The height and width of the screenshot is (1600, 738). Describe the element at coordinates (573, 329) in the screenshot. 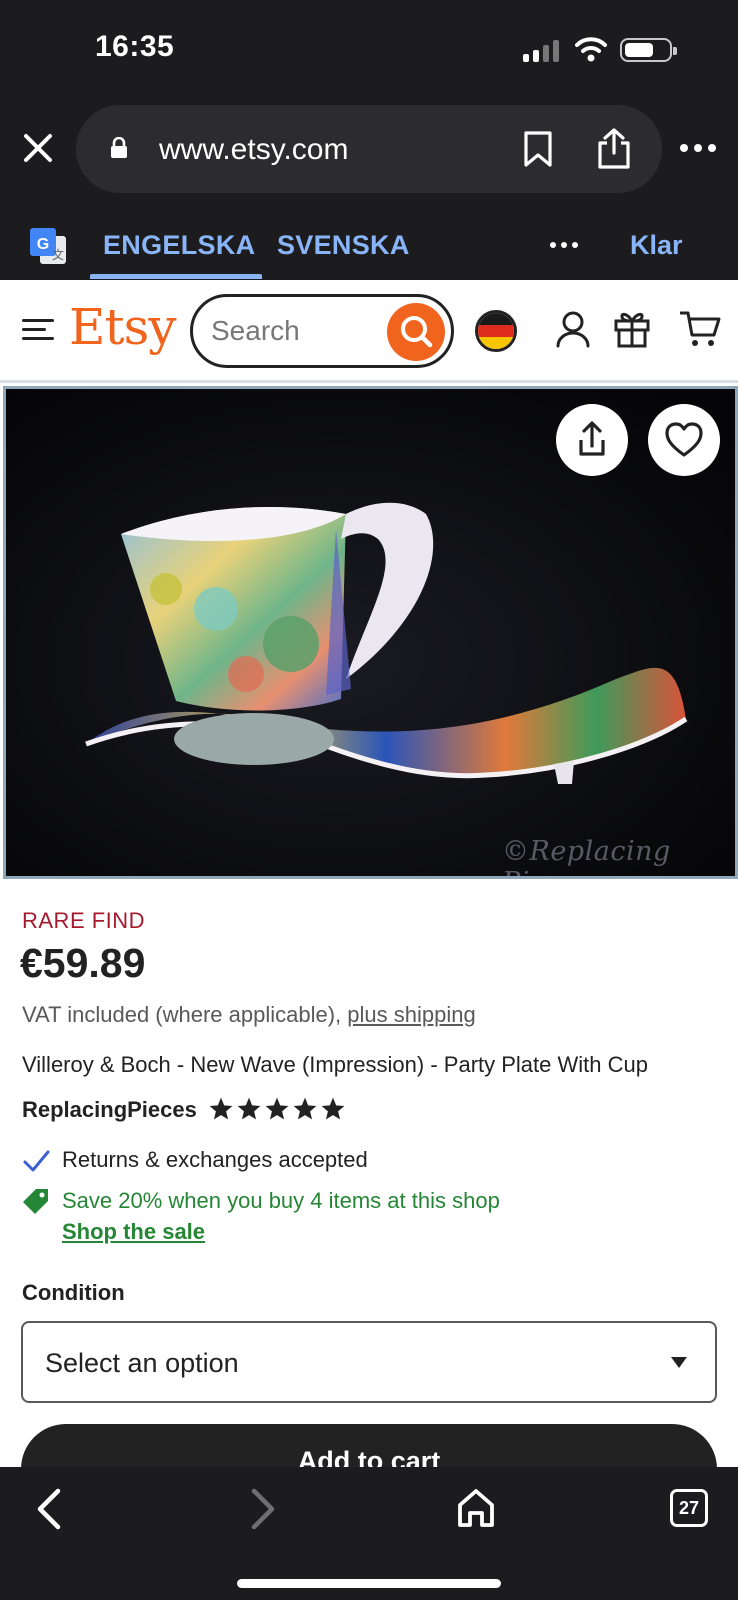

I see `account-icon` at that location.